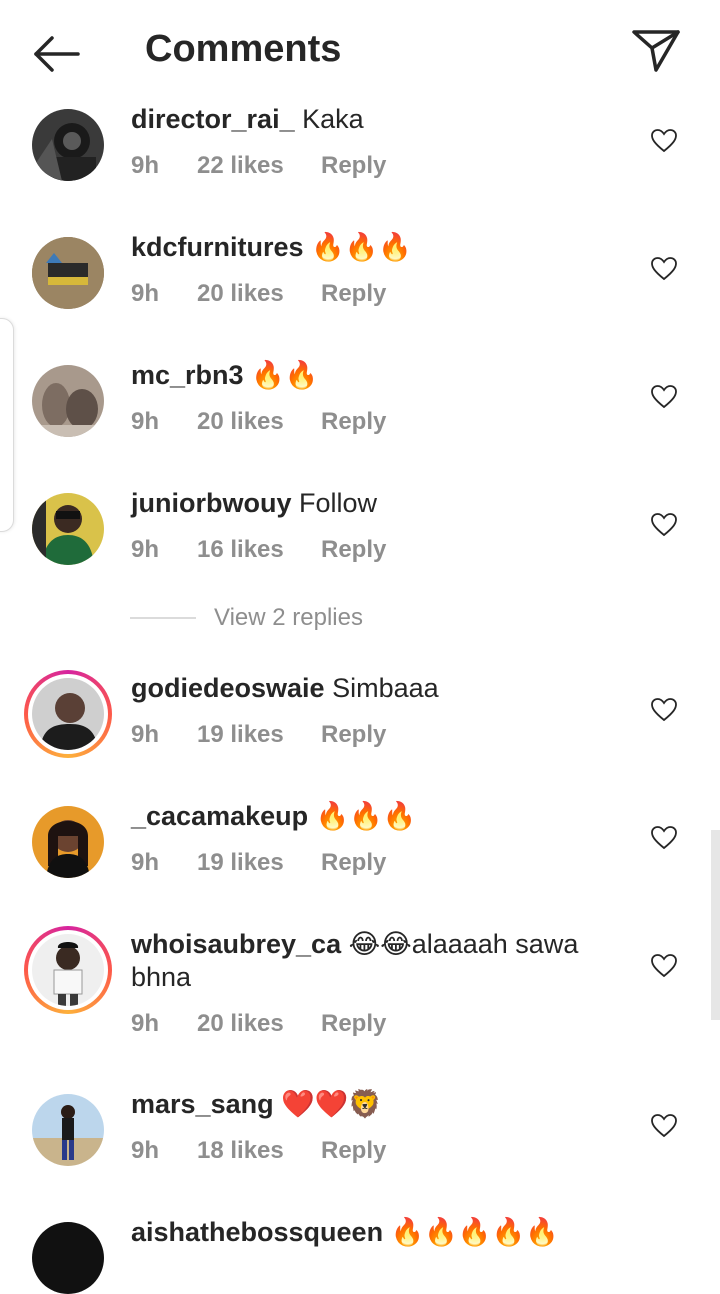  I want to click on comment-likes: 16 likes, so click(240, 550).